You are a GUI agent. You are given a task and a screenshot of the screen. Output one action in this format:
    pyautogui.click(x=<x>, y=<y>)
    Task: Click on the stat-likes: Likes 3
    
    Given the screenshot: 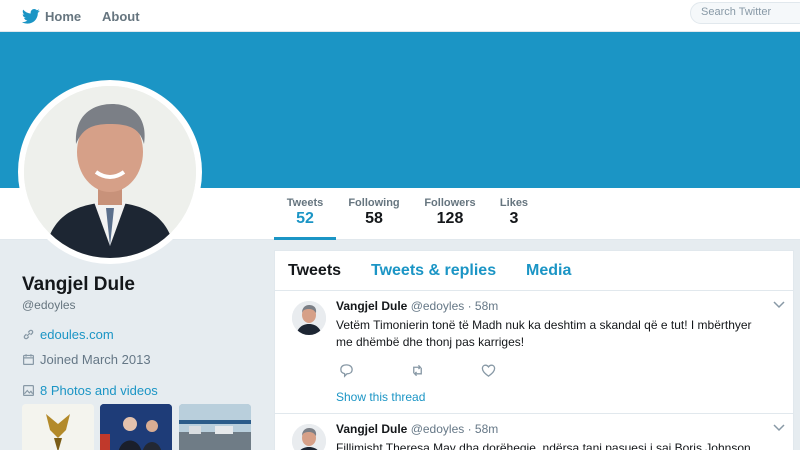 What is the action you would take?
    pyautogui.click(x=514, y=214)
    